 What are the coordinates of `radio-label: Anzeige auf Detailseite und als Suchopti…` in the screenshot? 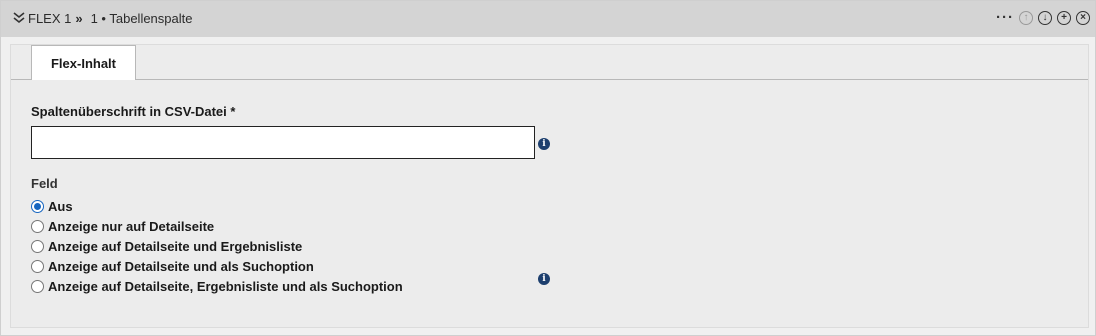 It's located at (181, 266).